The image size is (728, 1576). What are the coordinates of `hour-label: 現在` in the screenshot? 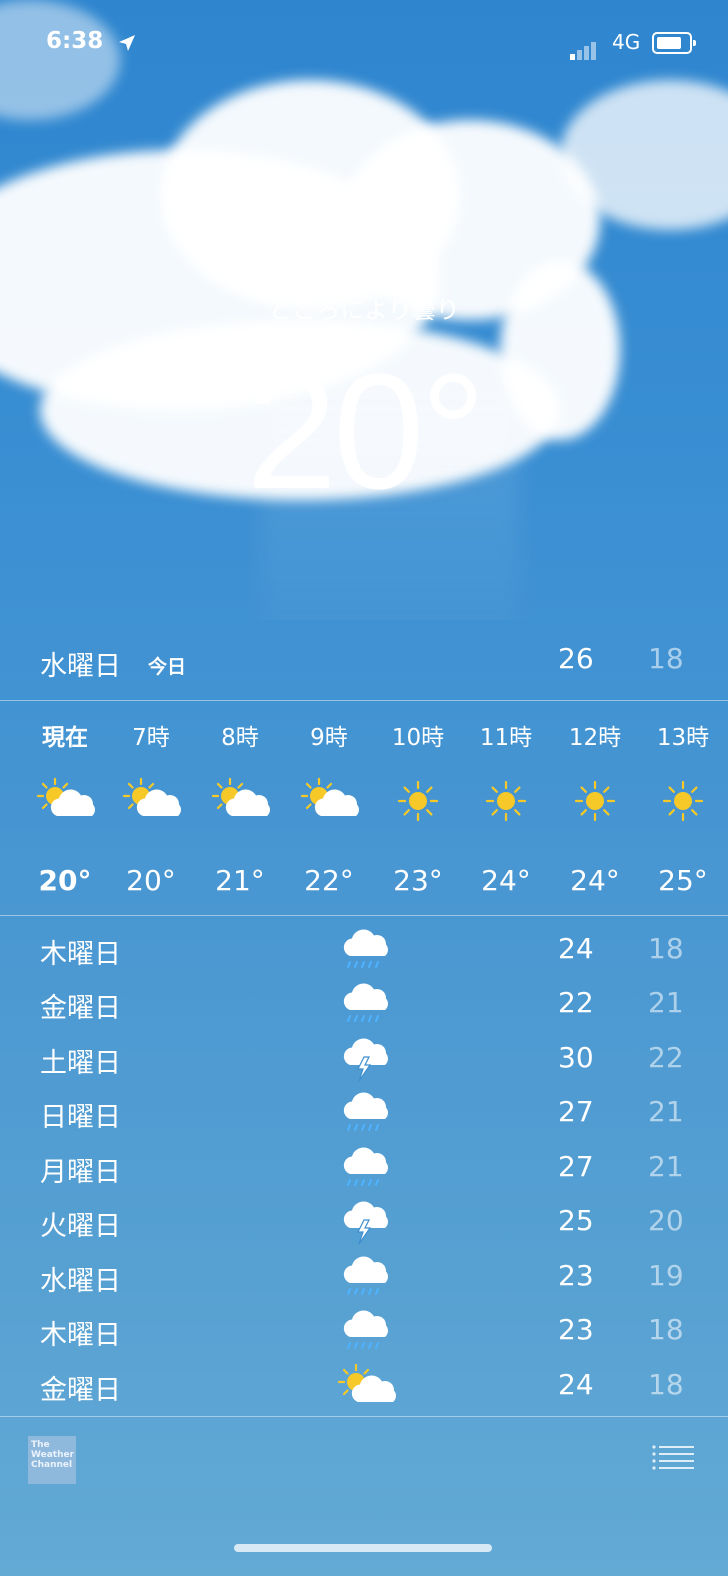 It's located at (65, 738).